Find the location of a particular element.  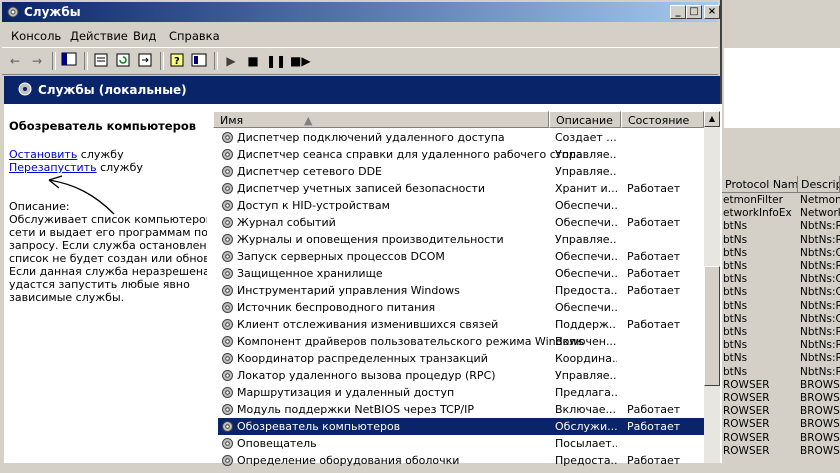

description-column-header: Descript is located at coordinates (819, 184).